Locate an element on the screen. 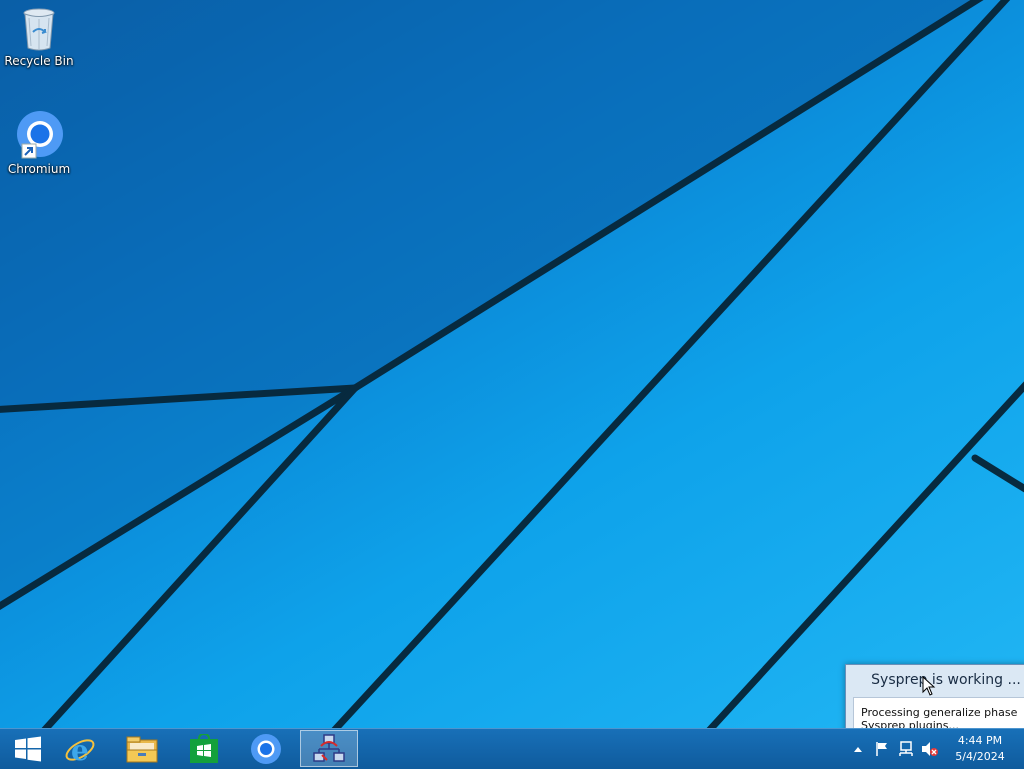  chromium-taskbar-button is located at coordinates (266, 748).